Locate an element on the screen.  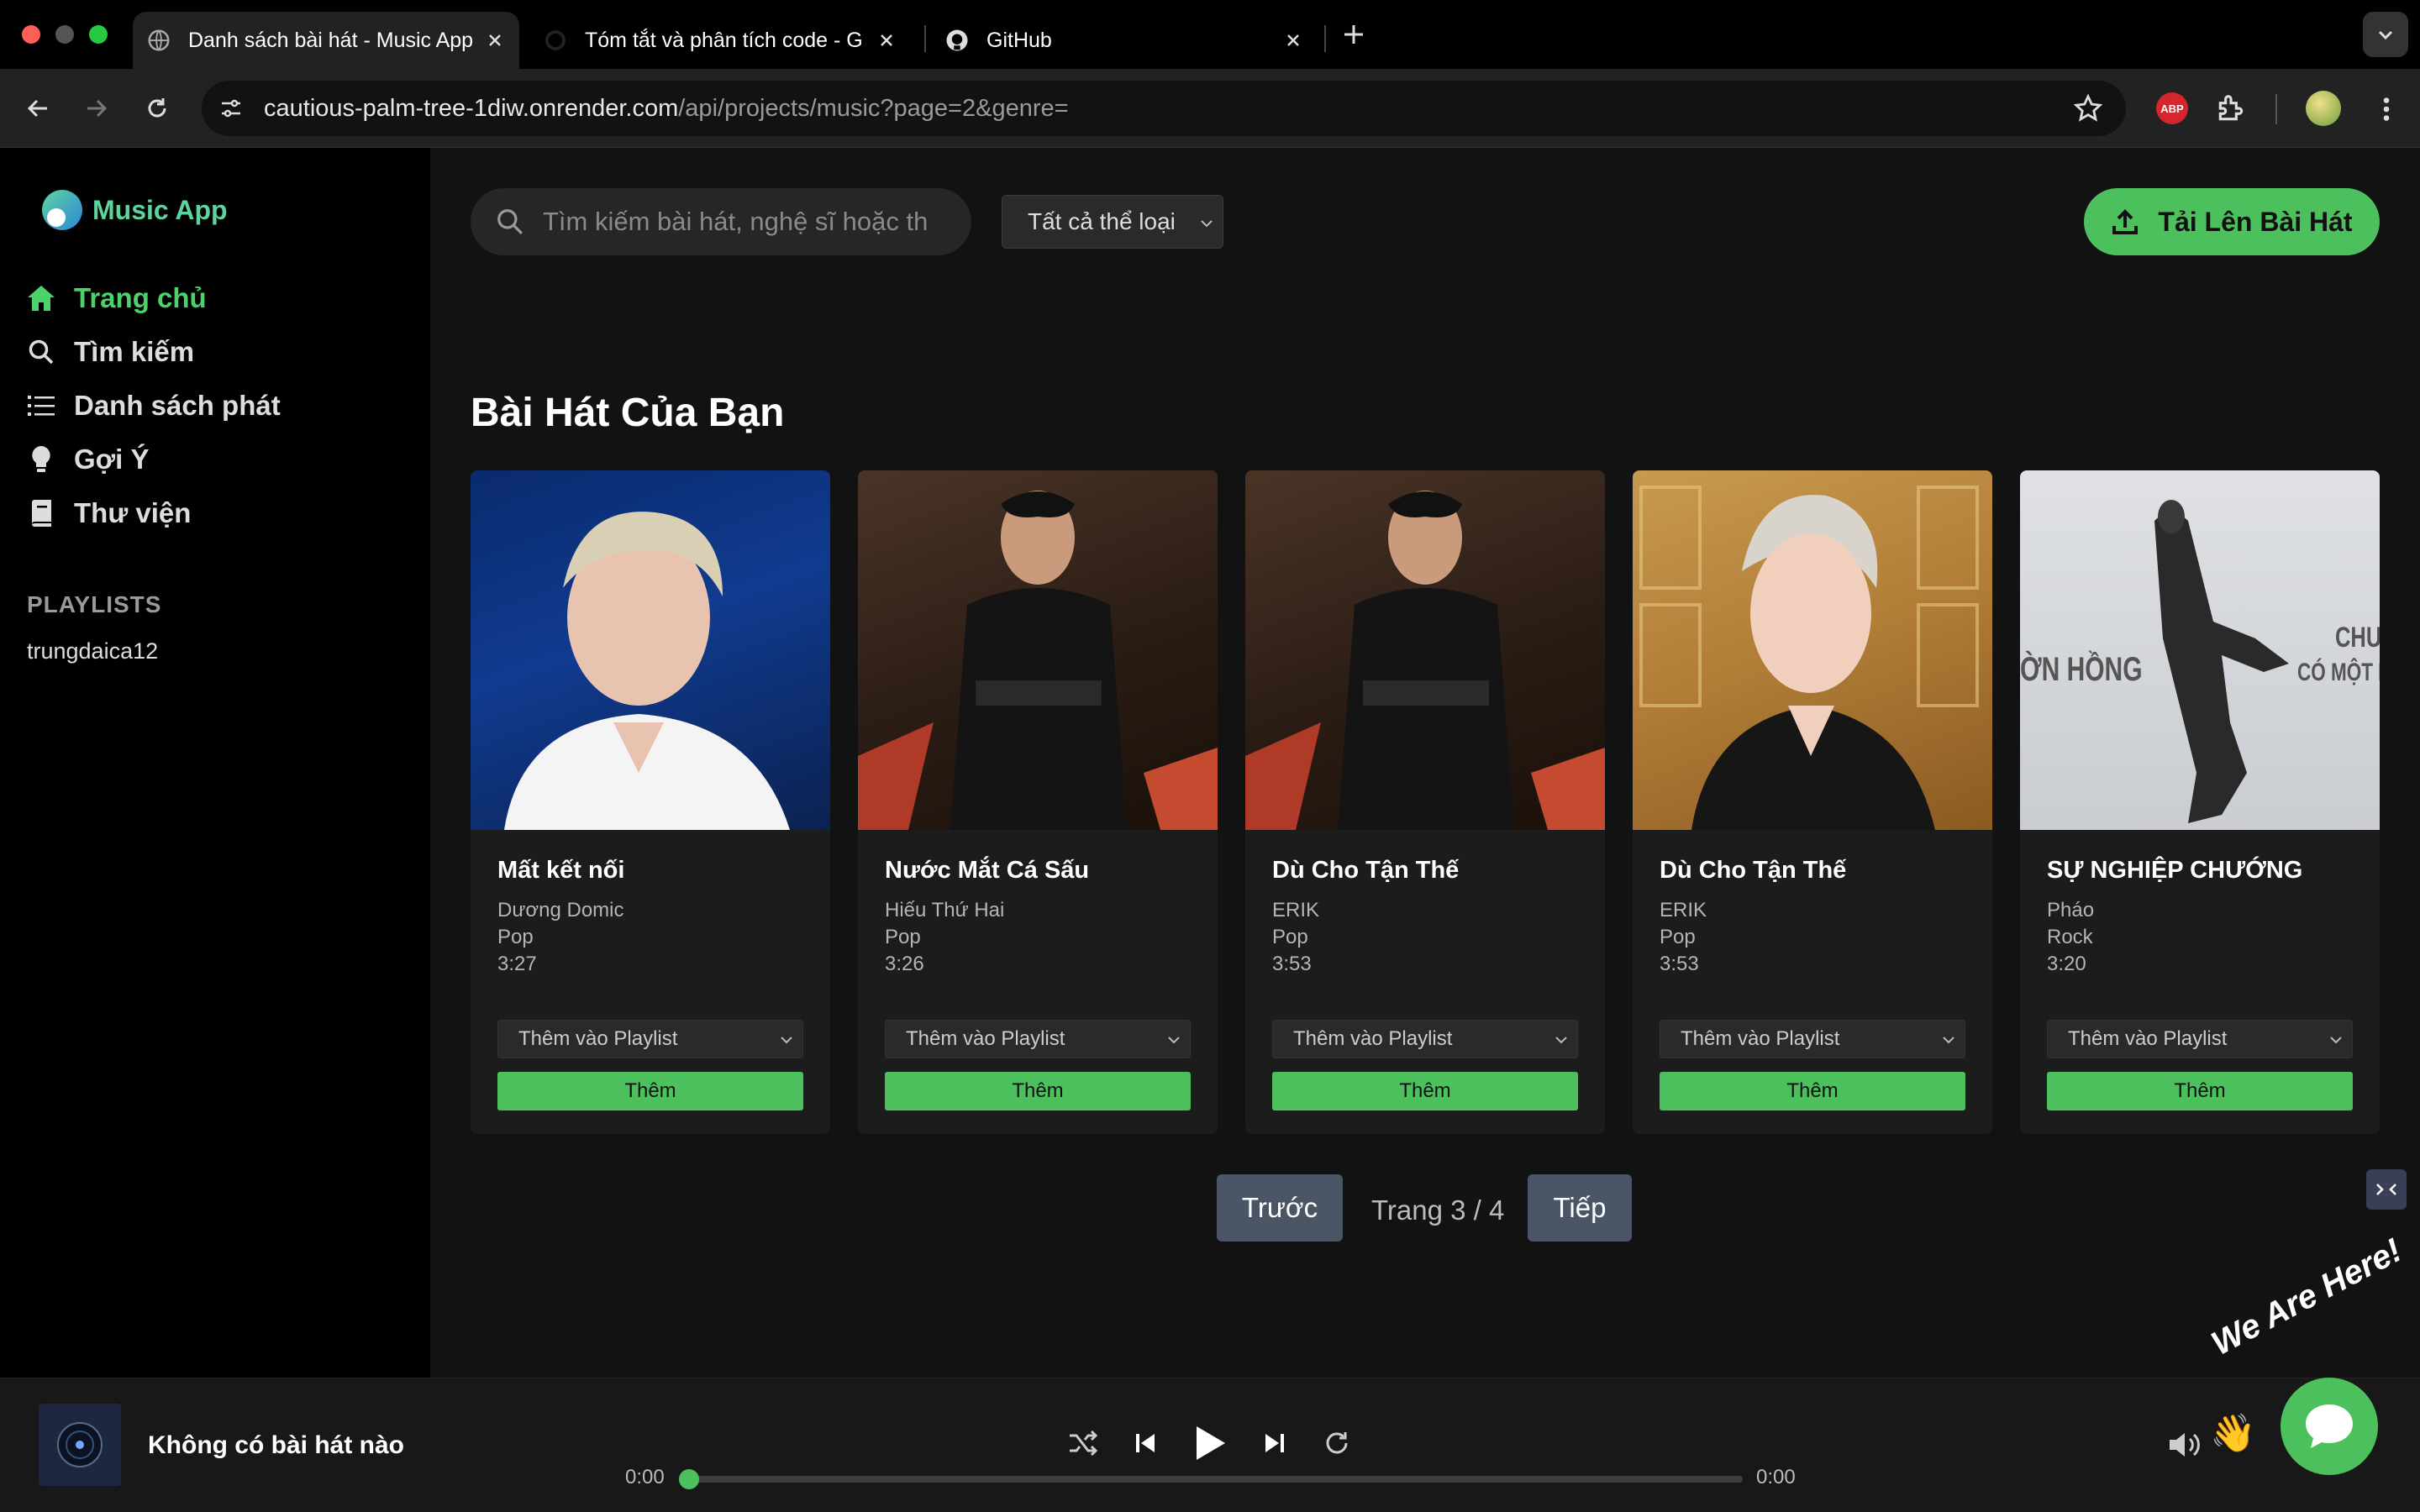
devtools-toggle-icon is located at coordinates (2387, 1189).